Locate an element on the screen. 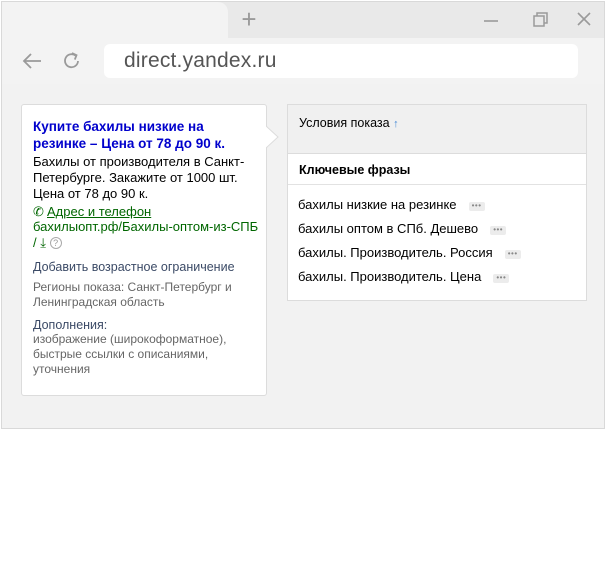 The height and width of the screenshot is (586, 606). phone-icon: ✆ is located at coordinates (38, 211).